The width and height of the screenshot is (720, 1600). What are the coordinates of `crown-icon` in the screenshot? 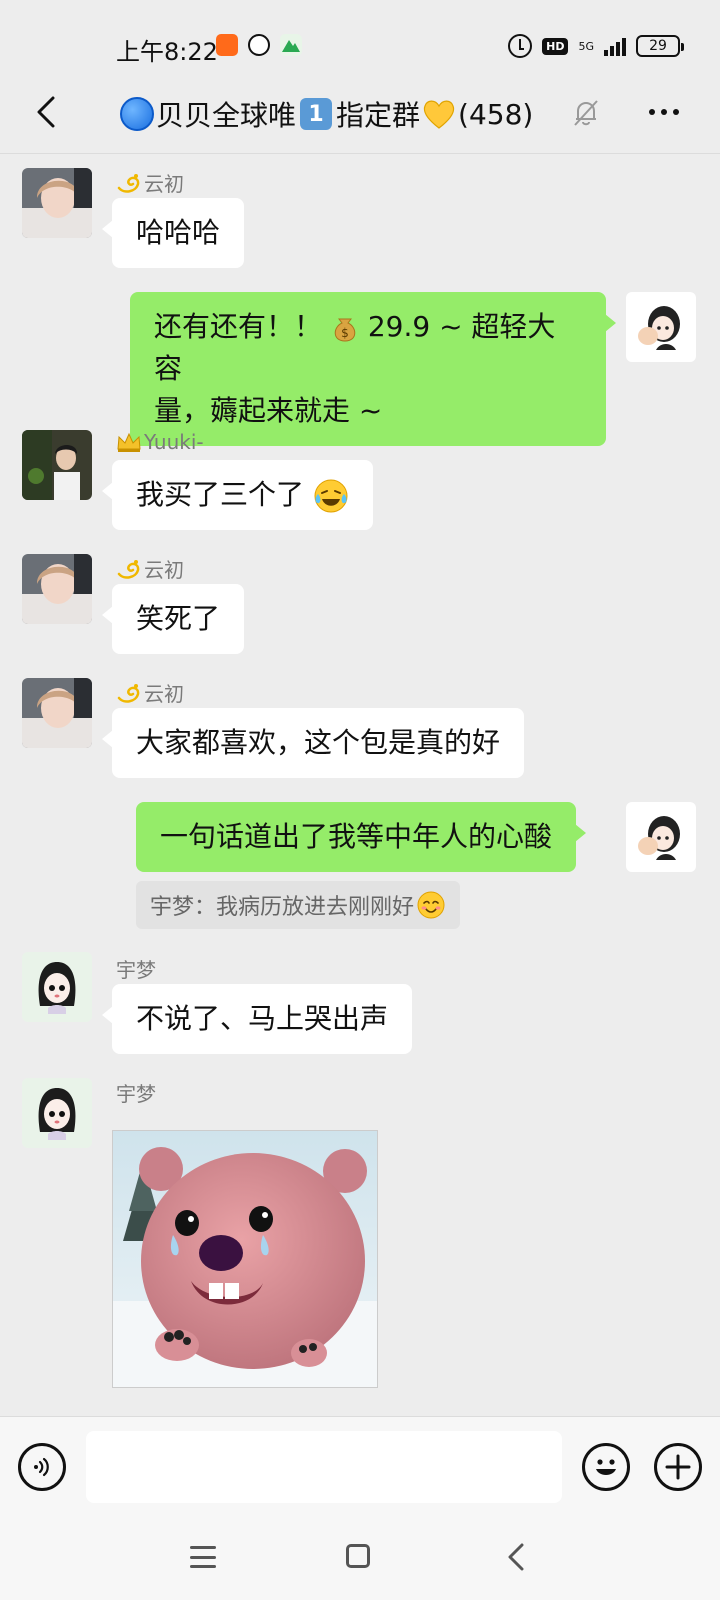 It's located at (129, 442).